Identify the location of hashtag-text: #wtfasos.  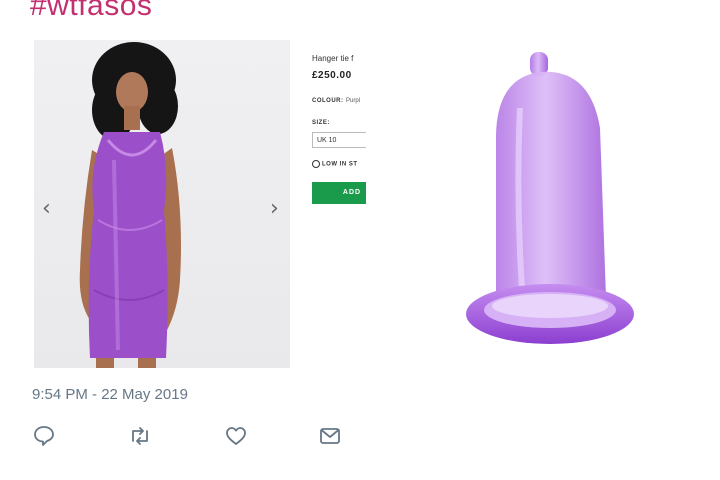
(91, 12).